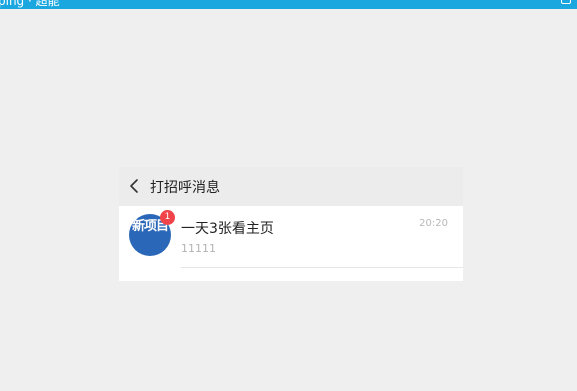 The height and width of the screenshot is (391, 577). I want to click on row-divider, so click(322, 267).